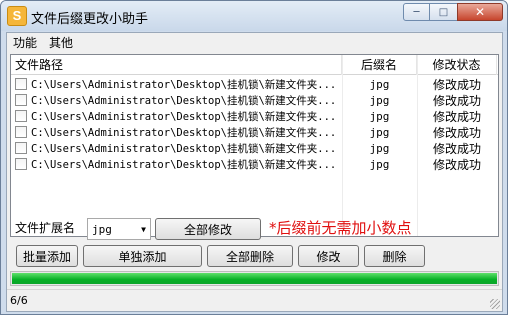  I want to click on close-button: ✕, so click(480, 12).